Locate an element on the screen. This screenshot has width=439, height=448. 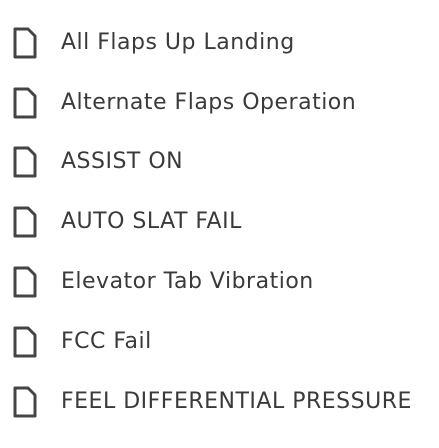
list-item-label: ASSIST ON is located at coordinates (122, 161).